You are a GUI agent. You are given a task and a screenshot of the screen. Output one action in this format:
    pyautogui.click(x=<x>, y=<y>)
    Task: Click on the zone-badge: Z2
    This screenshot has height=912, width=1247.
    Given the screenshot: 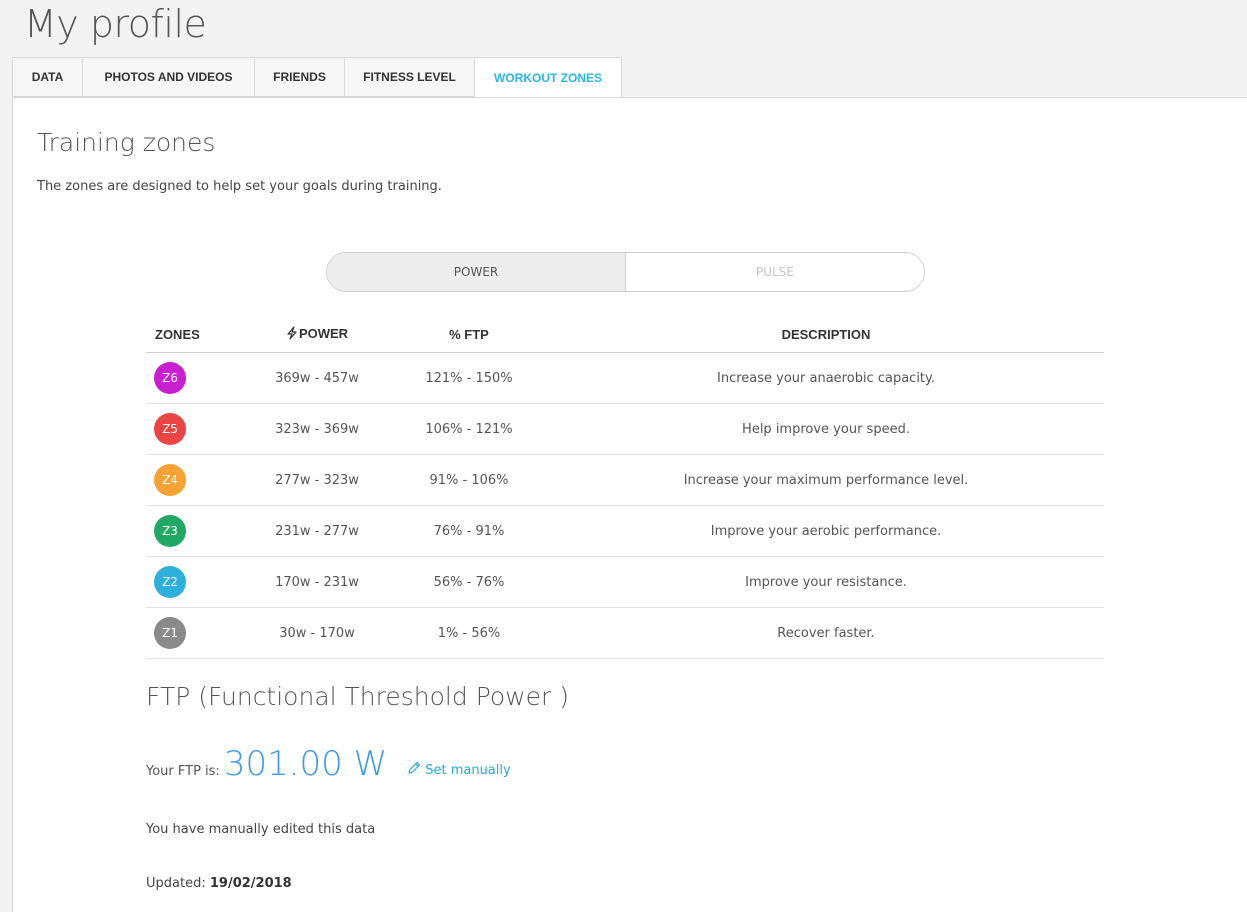 What is the action you would take?
    pyautogui.click(x=170, y=582)
    